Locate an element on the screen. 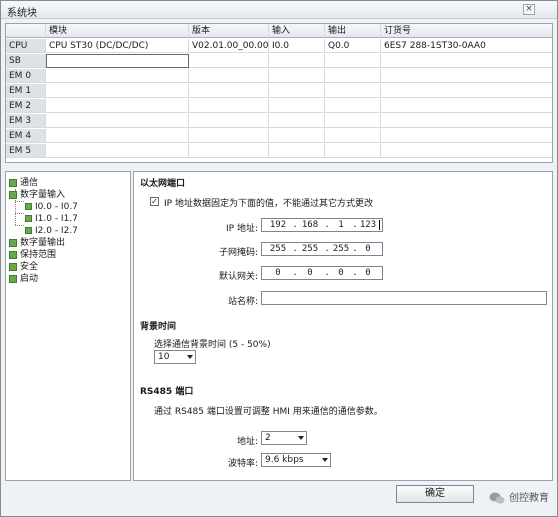  background-section-title: 背景时间 is located at coordinates (158, 327).